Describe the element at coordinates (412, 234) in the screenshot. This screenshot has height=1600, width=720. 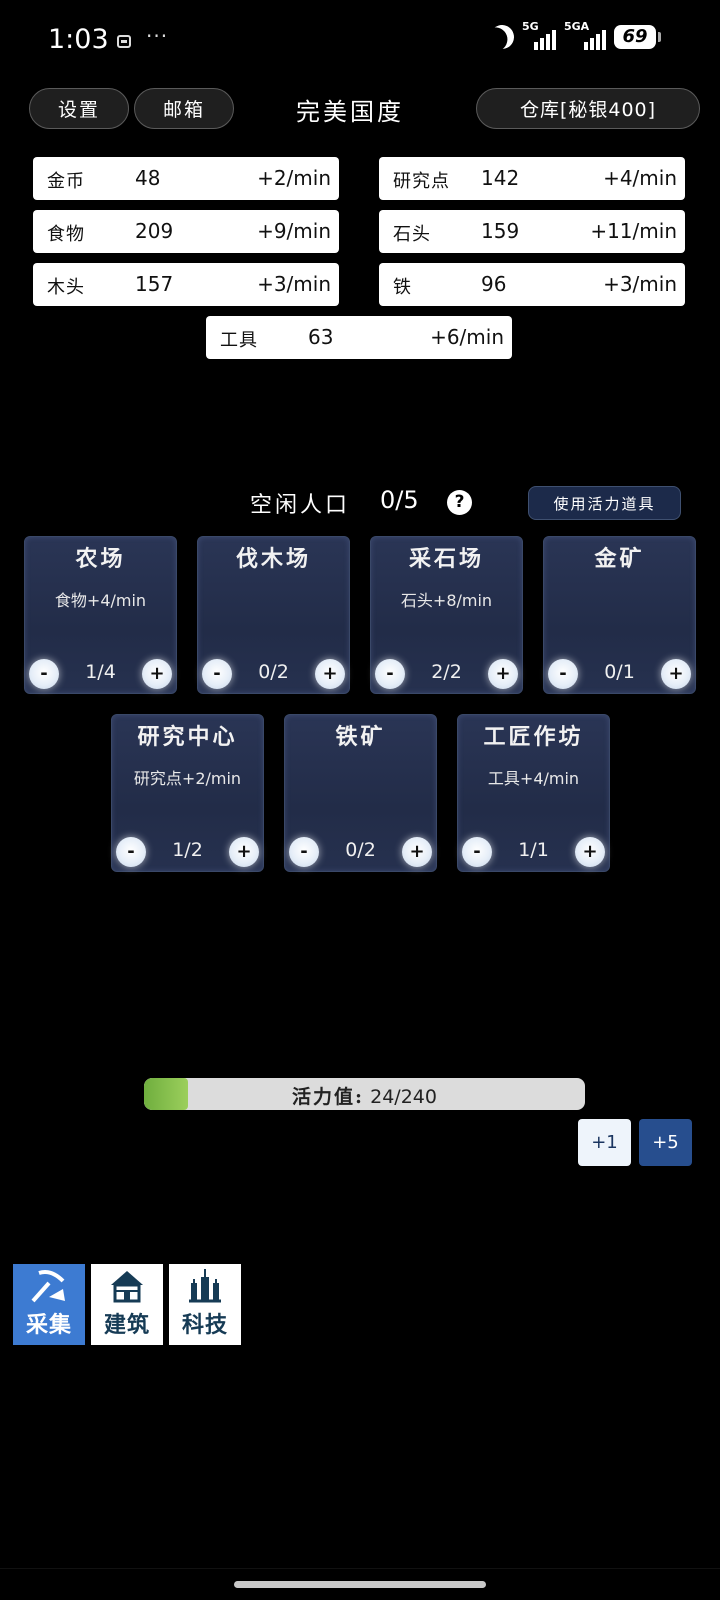
I see `resource-name: 石头` at that location.